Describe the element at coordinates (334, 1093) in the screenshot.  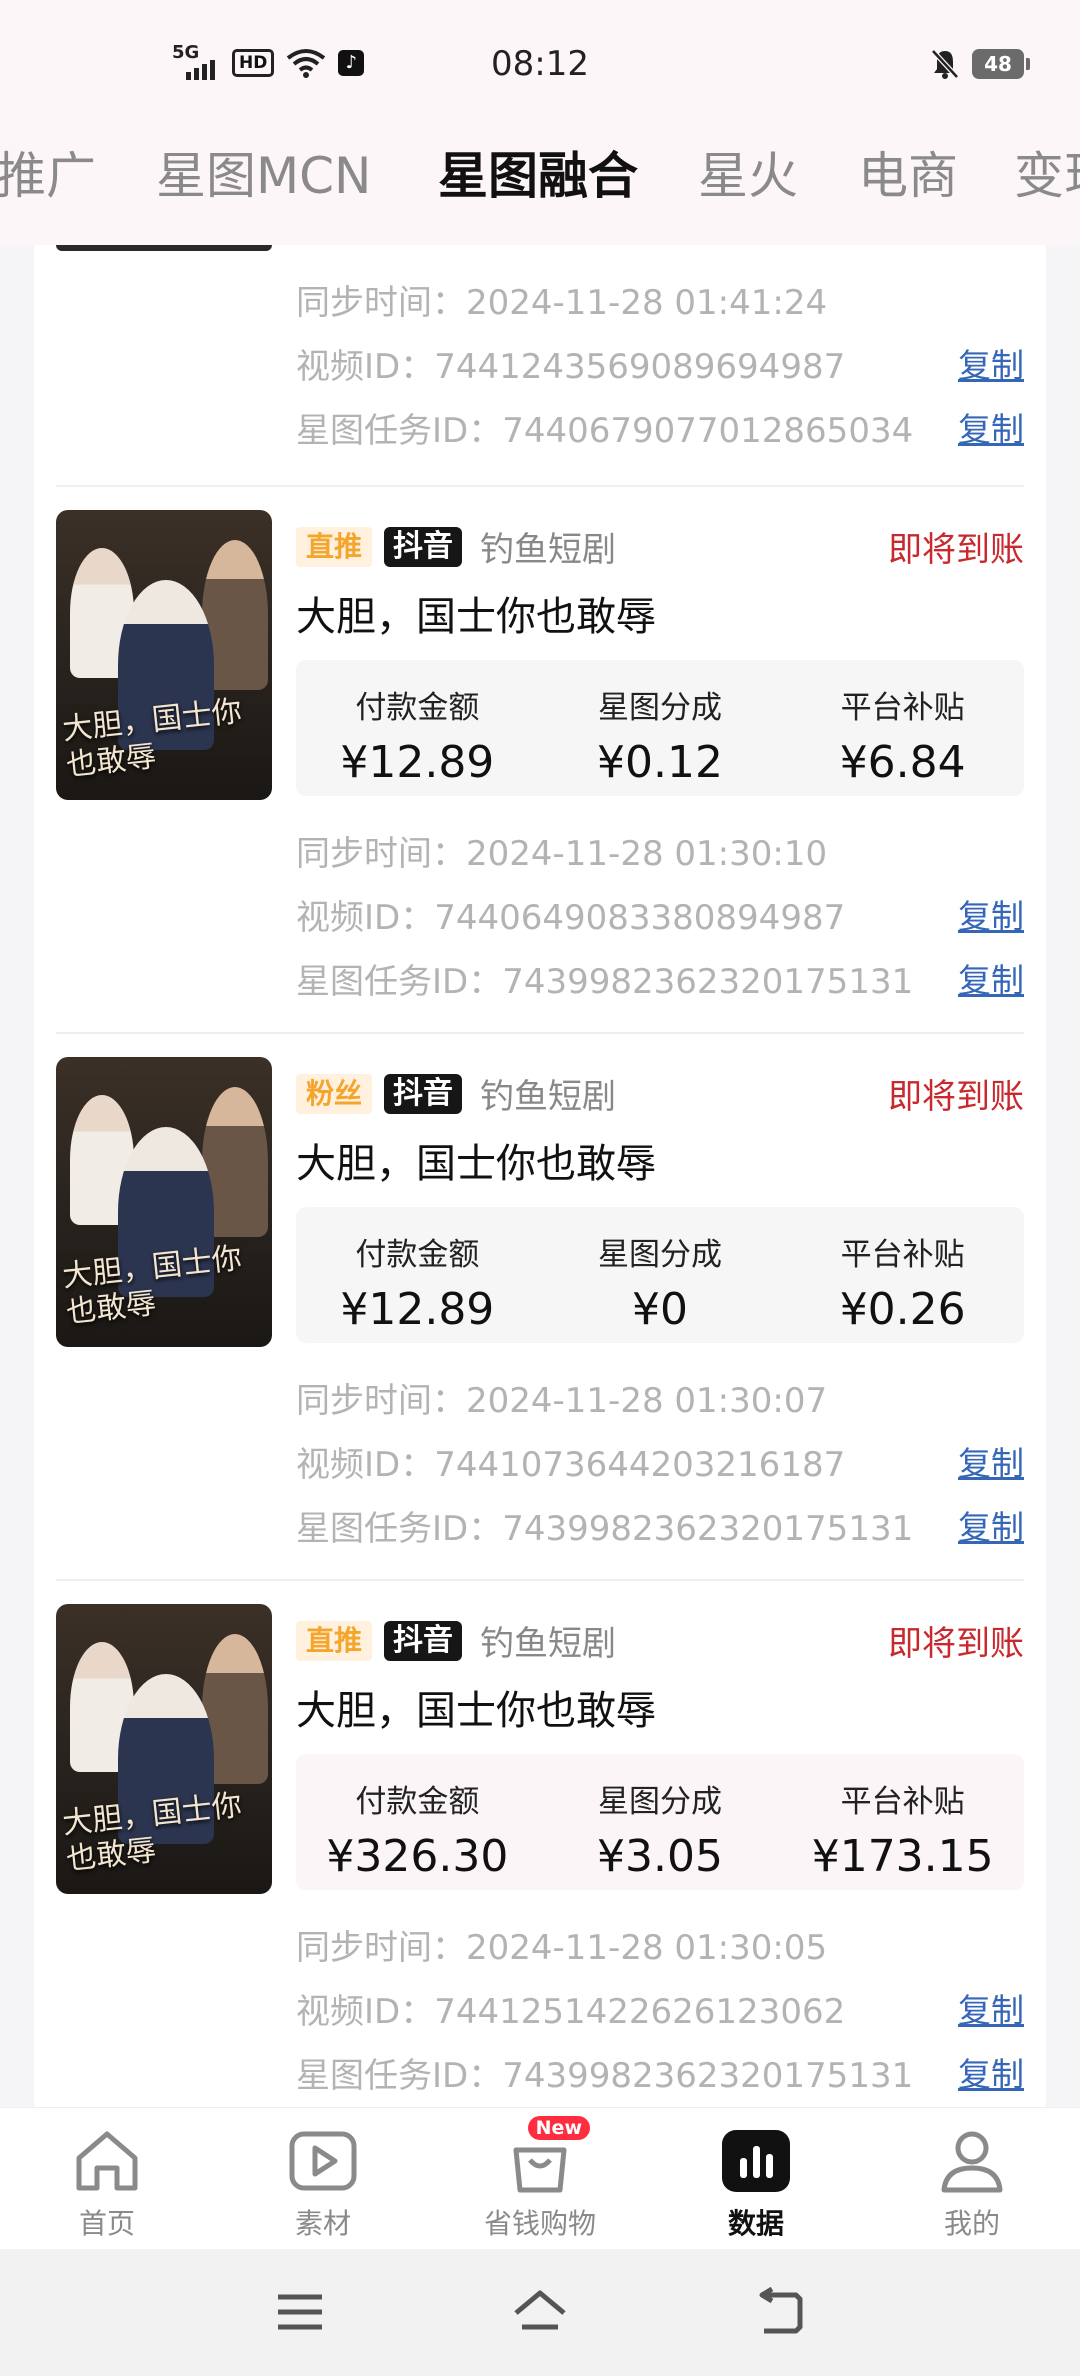
I see `tag-type-badge: 粉丝` at that location.